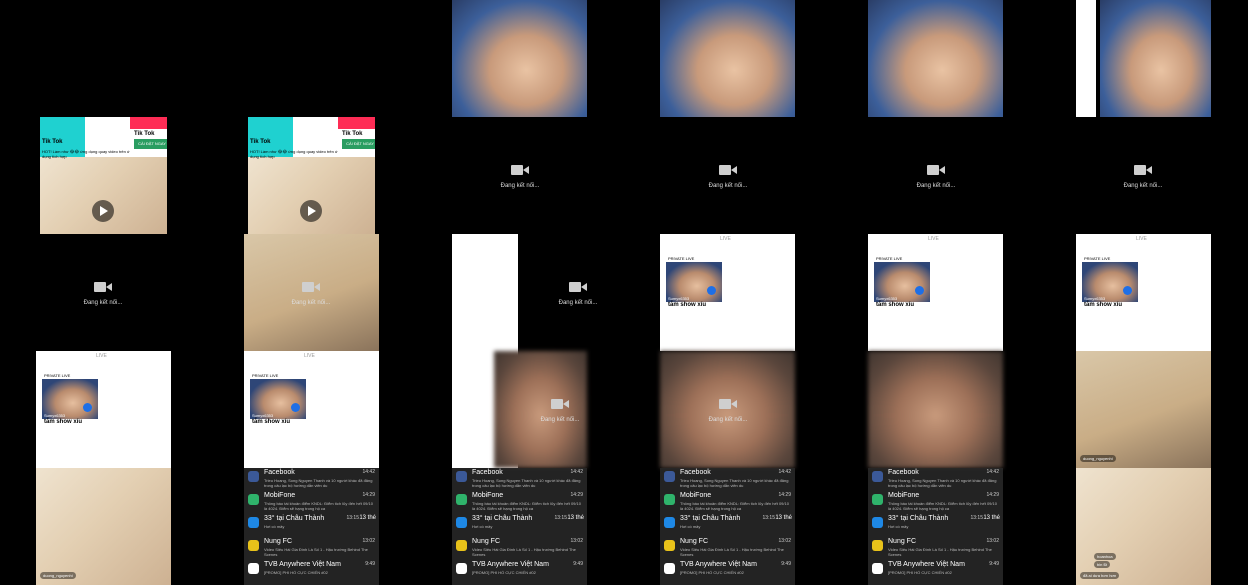 Image resolution: width=1248 pixels, height=585 pixels. I want to click on notification-text: [PROMO] PHI HỔ CỰC CHIẾN #02, so click(920, 572).